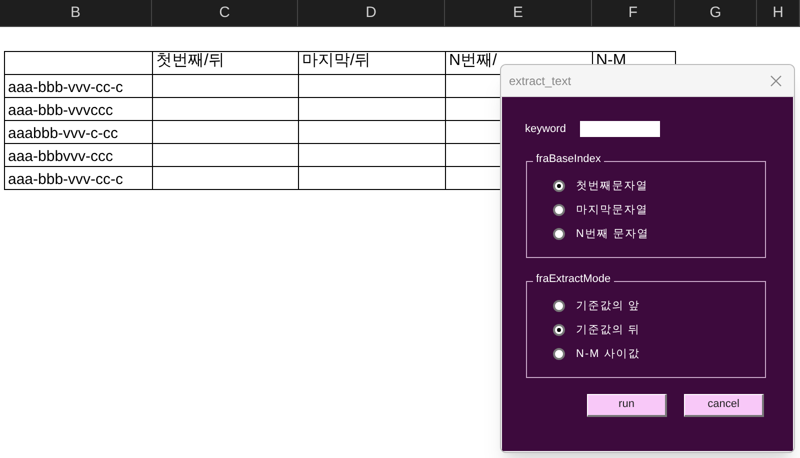 Image resolution: width=800 pixels, height=458 pixels. I want to click on keyword-label: keyword, so click(545, 129).